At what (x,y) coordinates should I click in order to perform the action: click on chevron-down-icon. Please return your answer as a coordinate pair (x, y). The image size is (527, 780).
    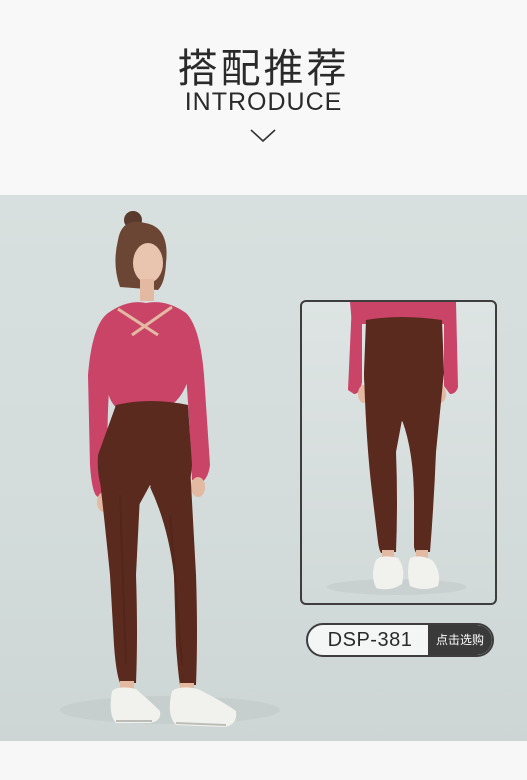
    Looking at the image, I should click on (263, 136).